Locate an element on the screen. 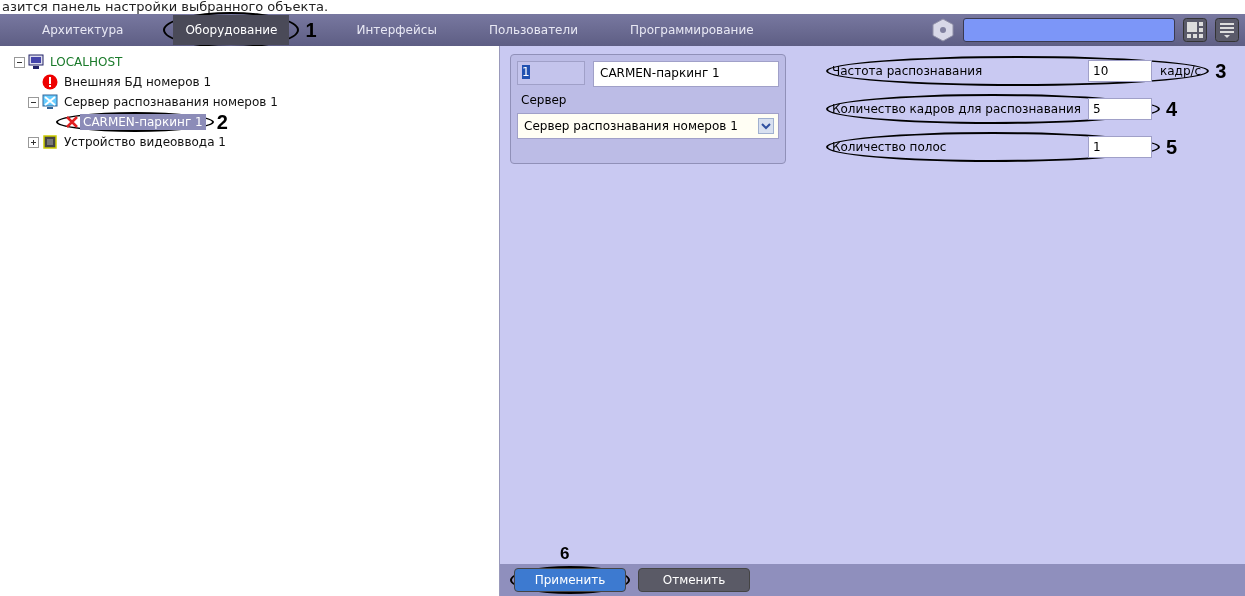 Image resolution: width=1245 pixels, height=596 pixels. tree-item: Сервер распознавания номеров 1 is located at coordinates (171, 102).